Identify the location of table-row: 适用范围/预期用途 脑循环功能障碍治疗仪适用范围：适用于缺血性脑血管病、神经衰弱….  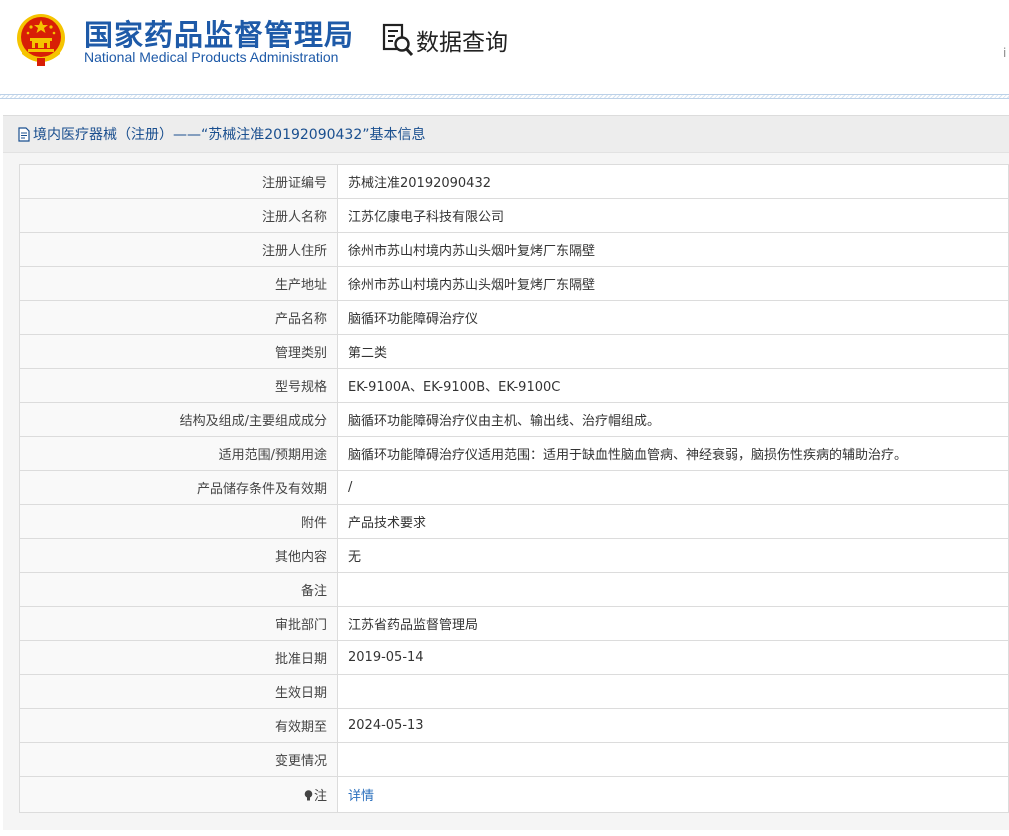
(514, 453).